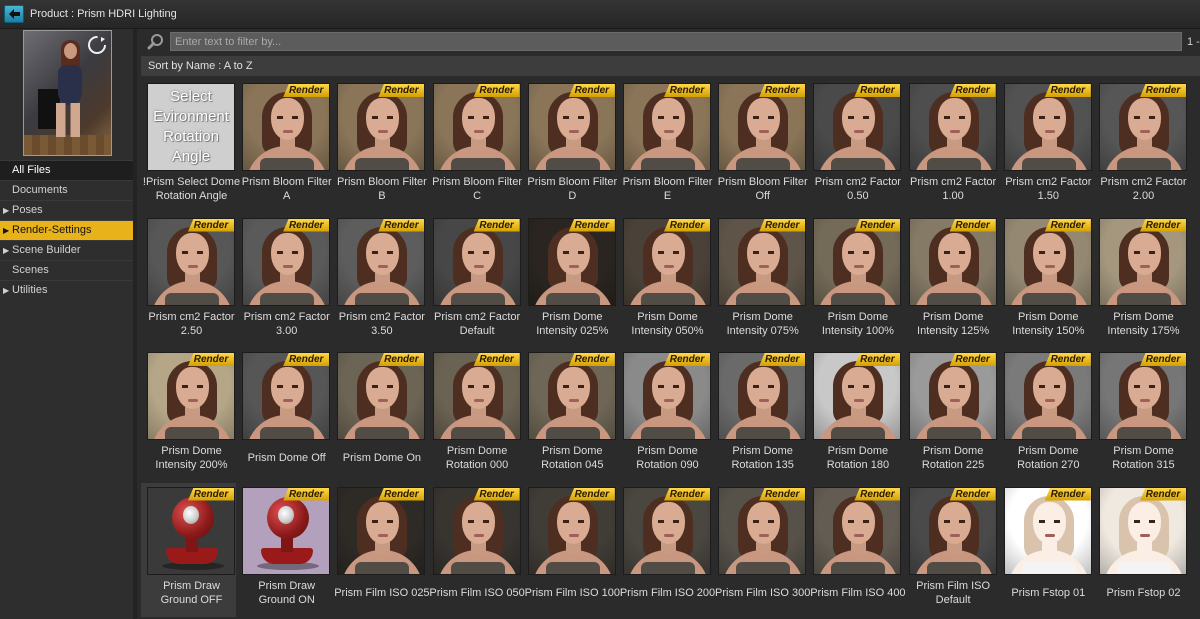 The image size is (1200, 619). I want to click on asset-tile: Render Prism Film ISO 200, so click(666, 550).